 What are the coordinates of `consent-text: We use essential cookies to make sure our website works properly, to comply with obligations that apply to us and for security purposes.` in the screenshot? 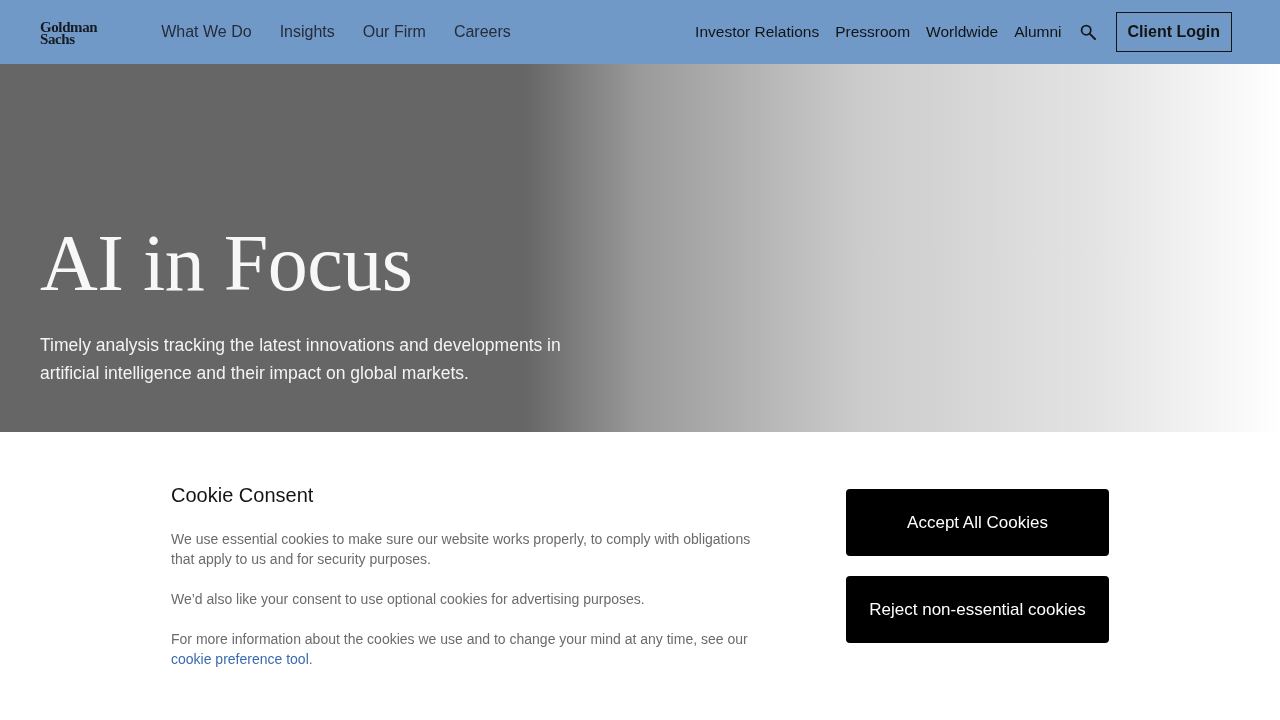 It's located at (461, 549).